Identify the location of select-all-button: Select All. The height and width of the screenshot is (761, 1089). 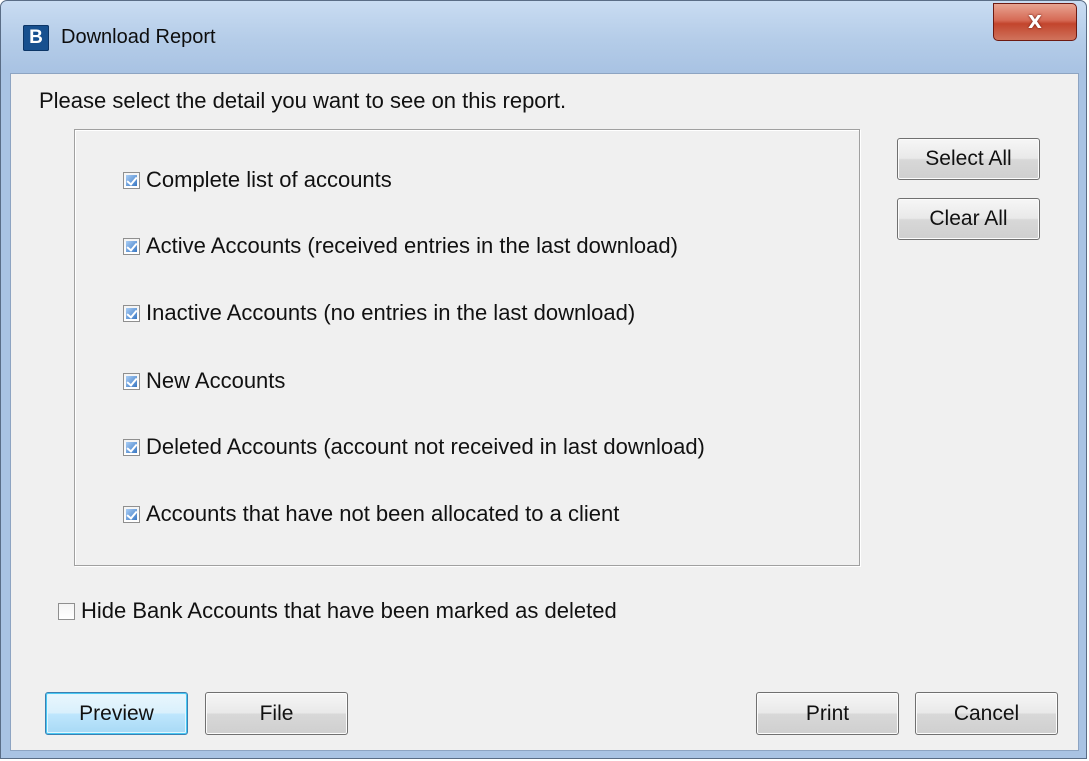
(968, 159).